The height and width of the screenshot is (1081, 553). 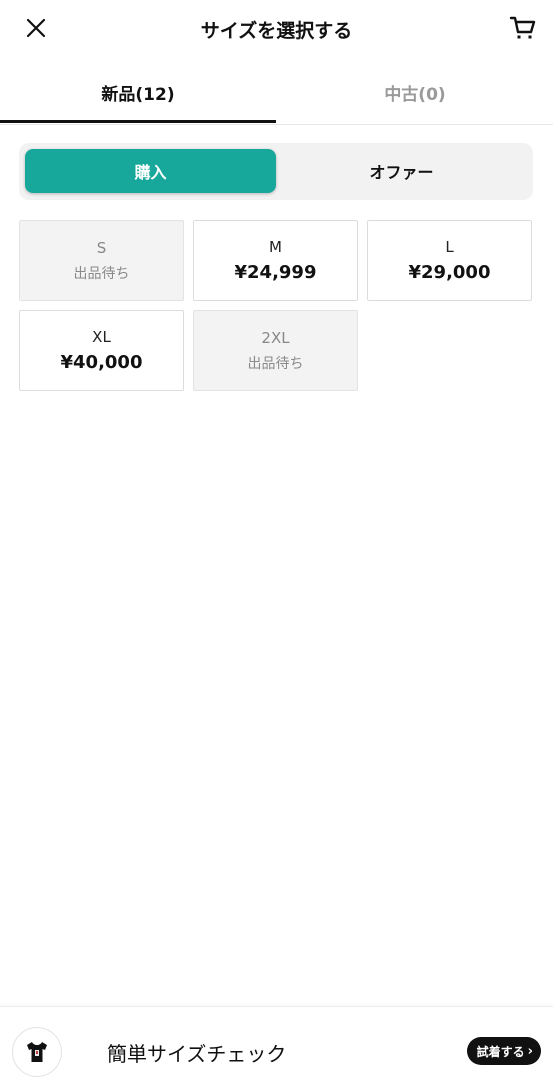 What do you see at coordinates (500, 1051) in the screenshot?
I see `try-on-label: 試着する` at bounding box center [500, 1051].